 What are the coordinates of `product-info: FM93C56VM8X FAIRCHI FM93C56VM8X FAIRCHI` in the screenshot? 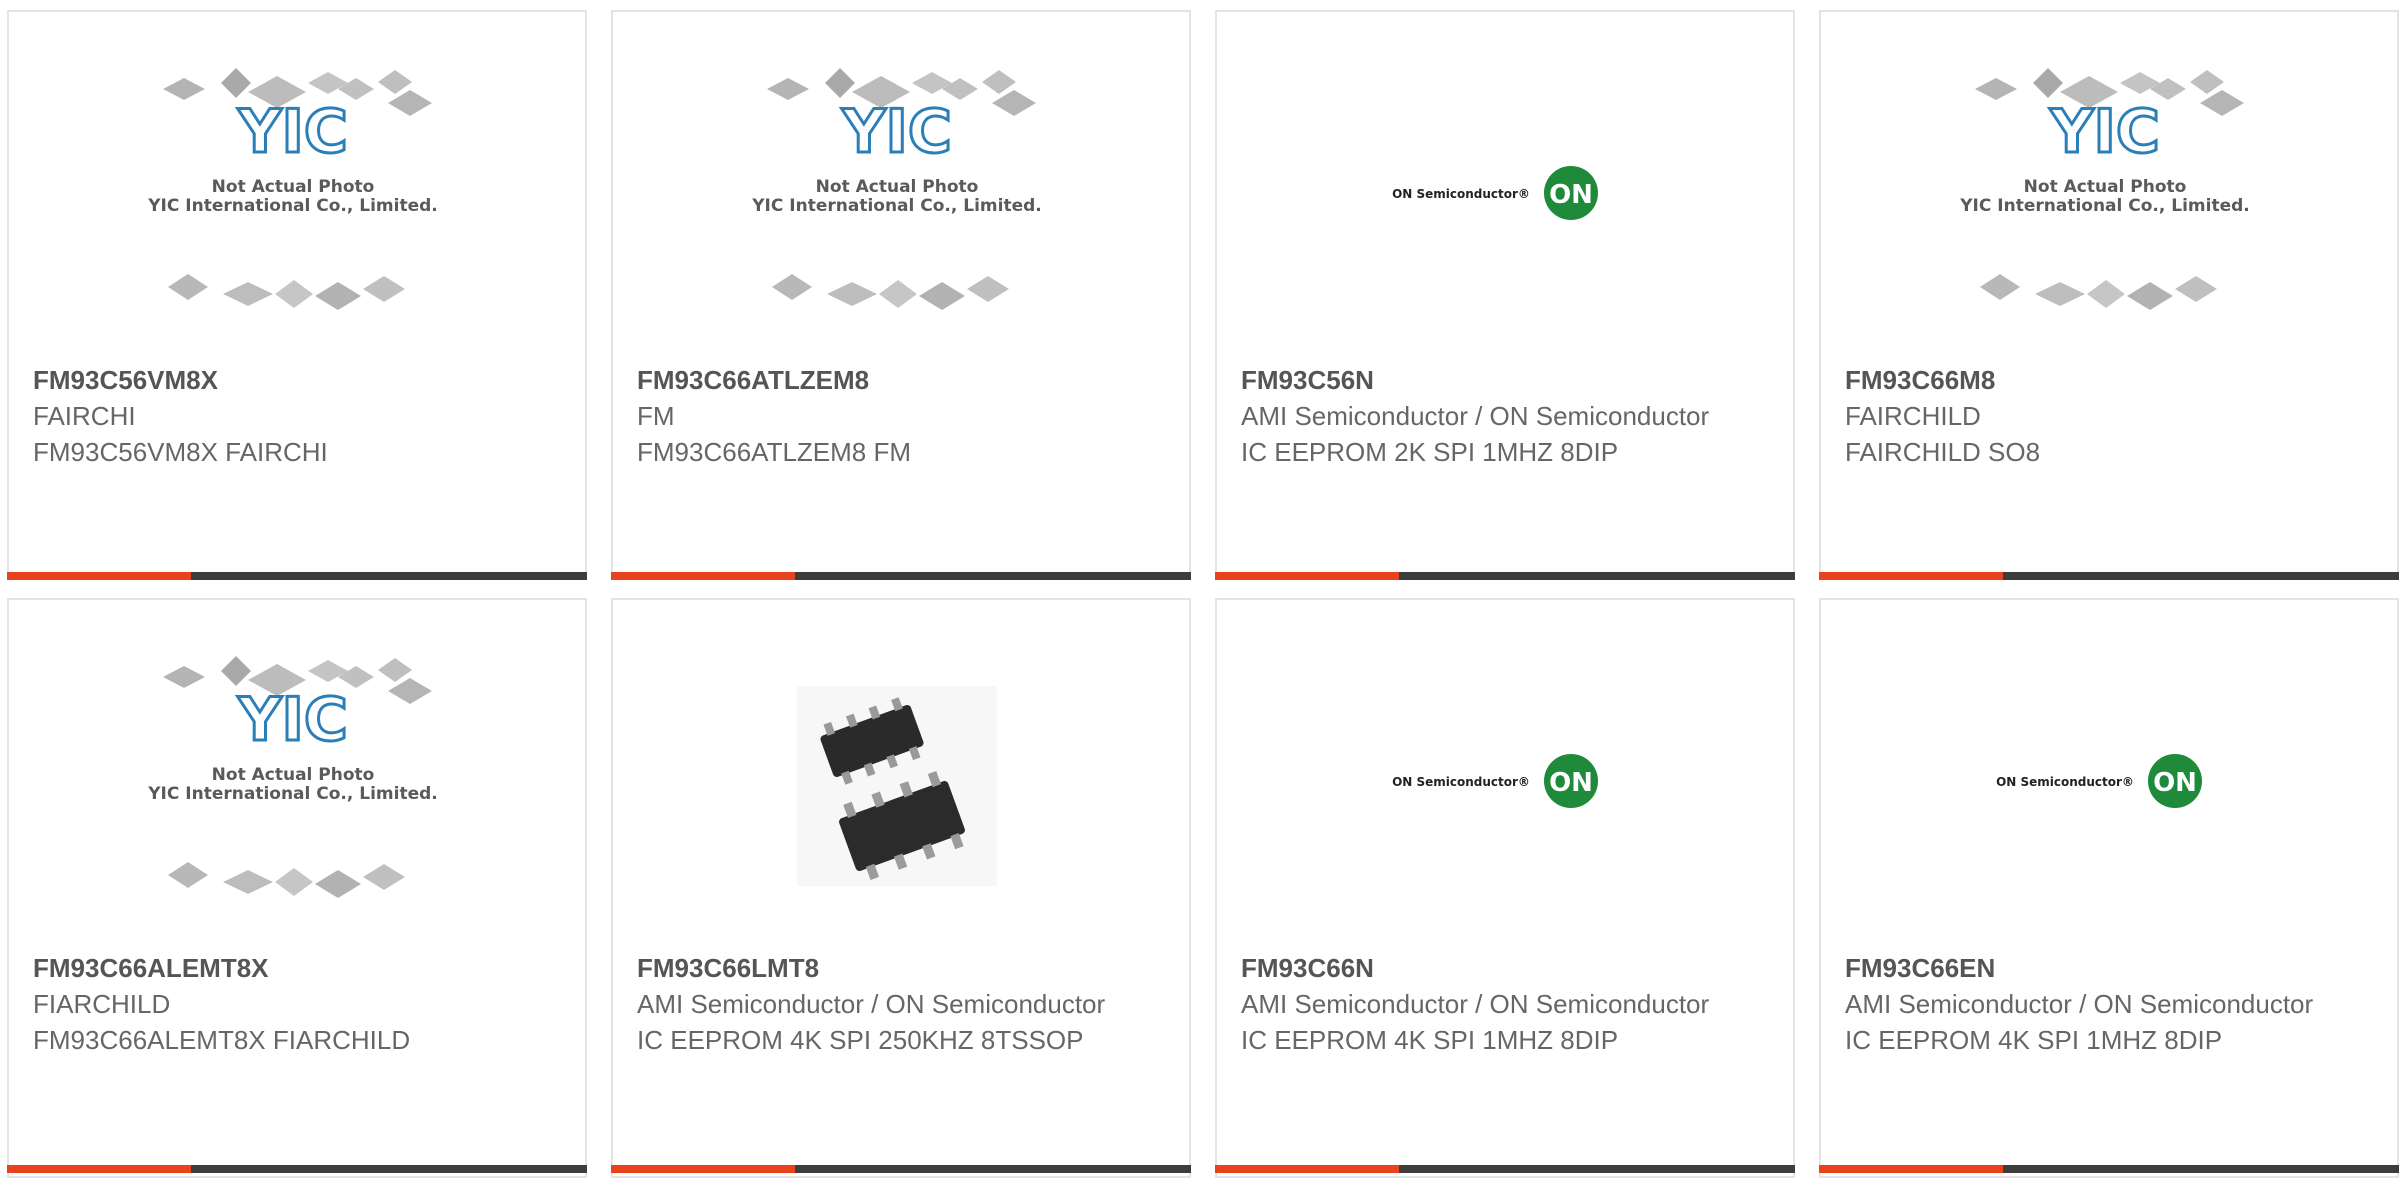 It's located at (297, 416).